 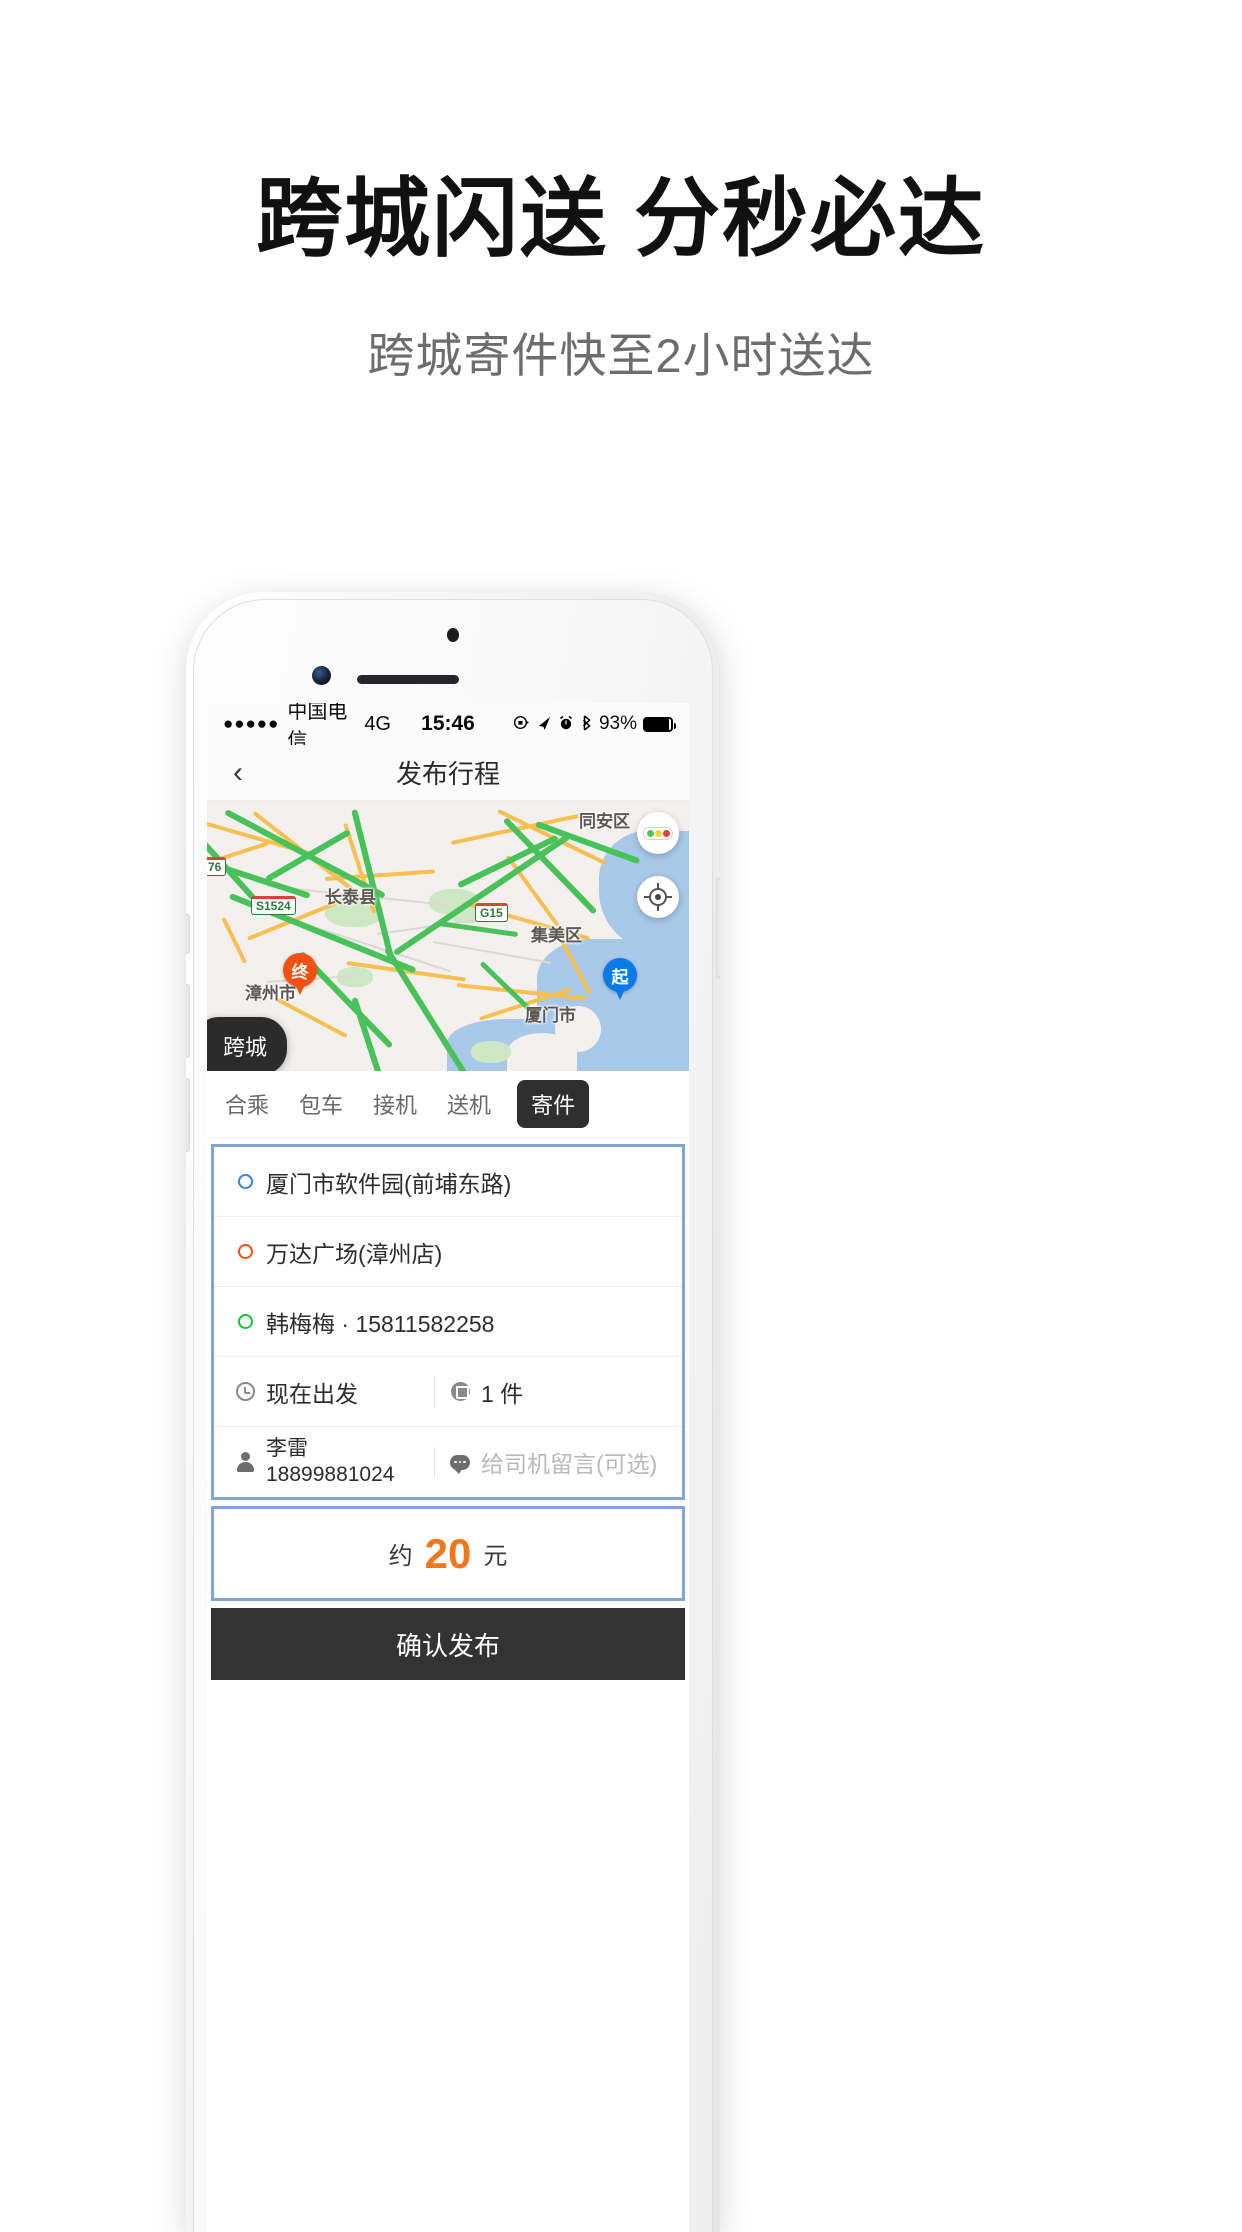 What do you see at coordinates (350, 897) in the screenshot?
I see `map-label: 长泰县` at bounding box center [350, 897].